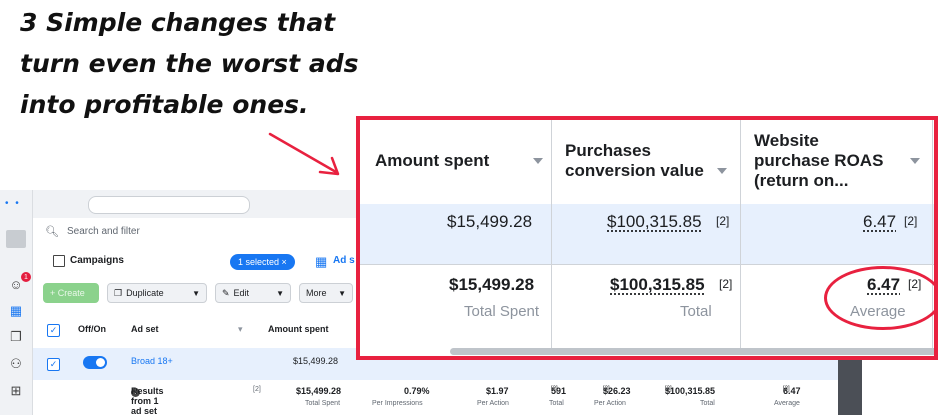 The width and height of the screenshot is (946, 416). I want to click on zoom-header-conv-value-line1: Purchases, so click(608, 150).